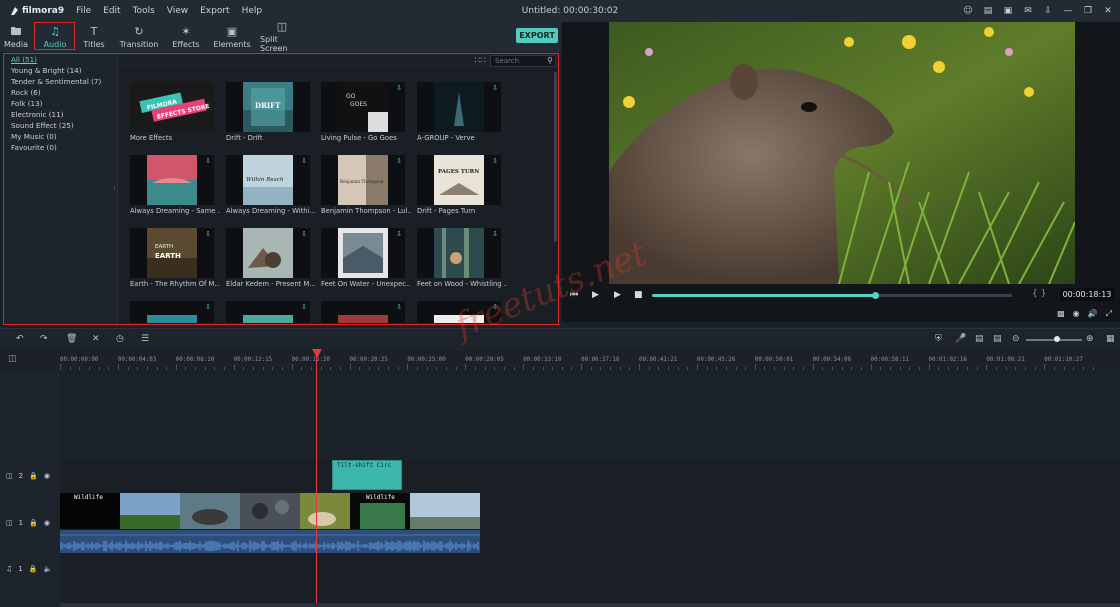 This screenshot has width=1120, height=607. Describe the element at coordinates (997, 339) in the screenshot. I see `snap-icon: ▤` at that location.